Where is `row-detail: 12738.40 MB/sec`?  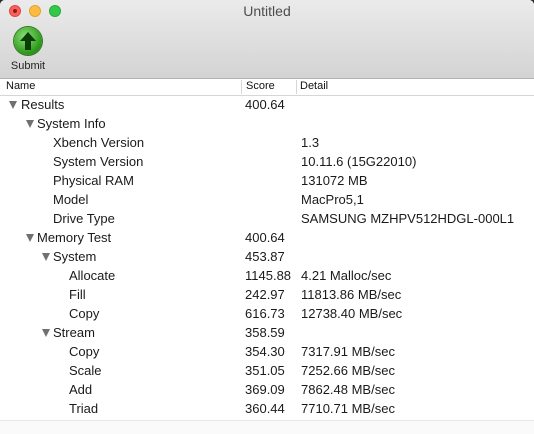
row-detail: 12738.40 MB/sec is located at coordinates (352, 313).